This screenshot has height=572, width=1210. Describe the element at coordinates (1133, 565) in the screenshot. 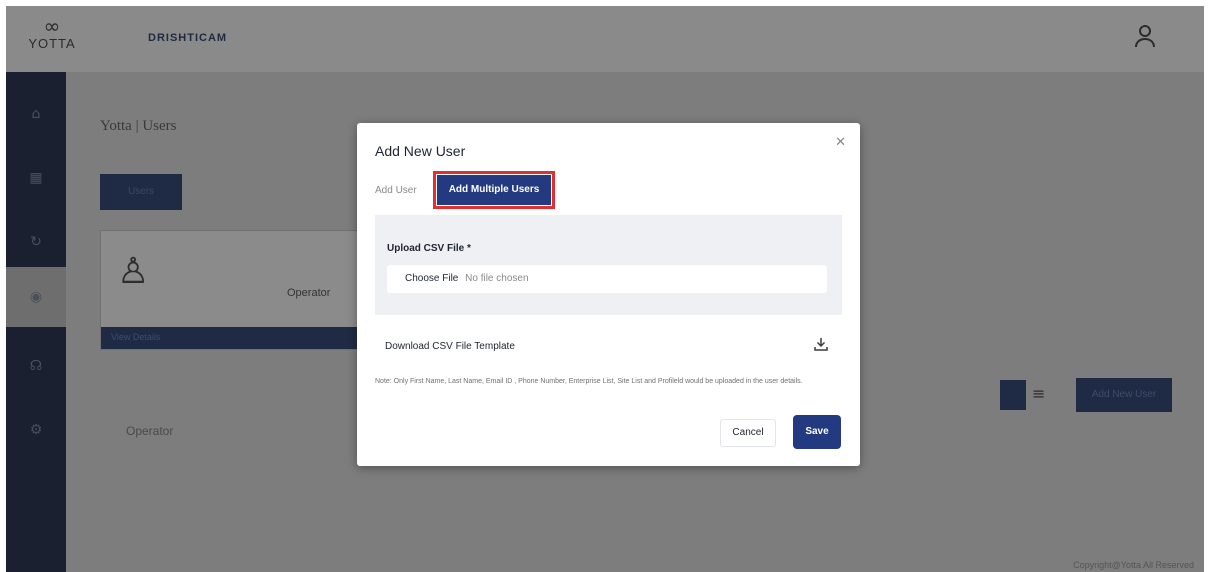

I see `footer-copyright: Copyright@Yotta All Reserved` at that location.